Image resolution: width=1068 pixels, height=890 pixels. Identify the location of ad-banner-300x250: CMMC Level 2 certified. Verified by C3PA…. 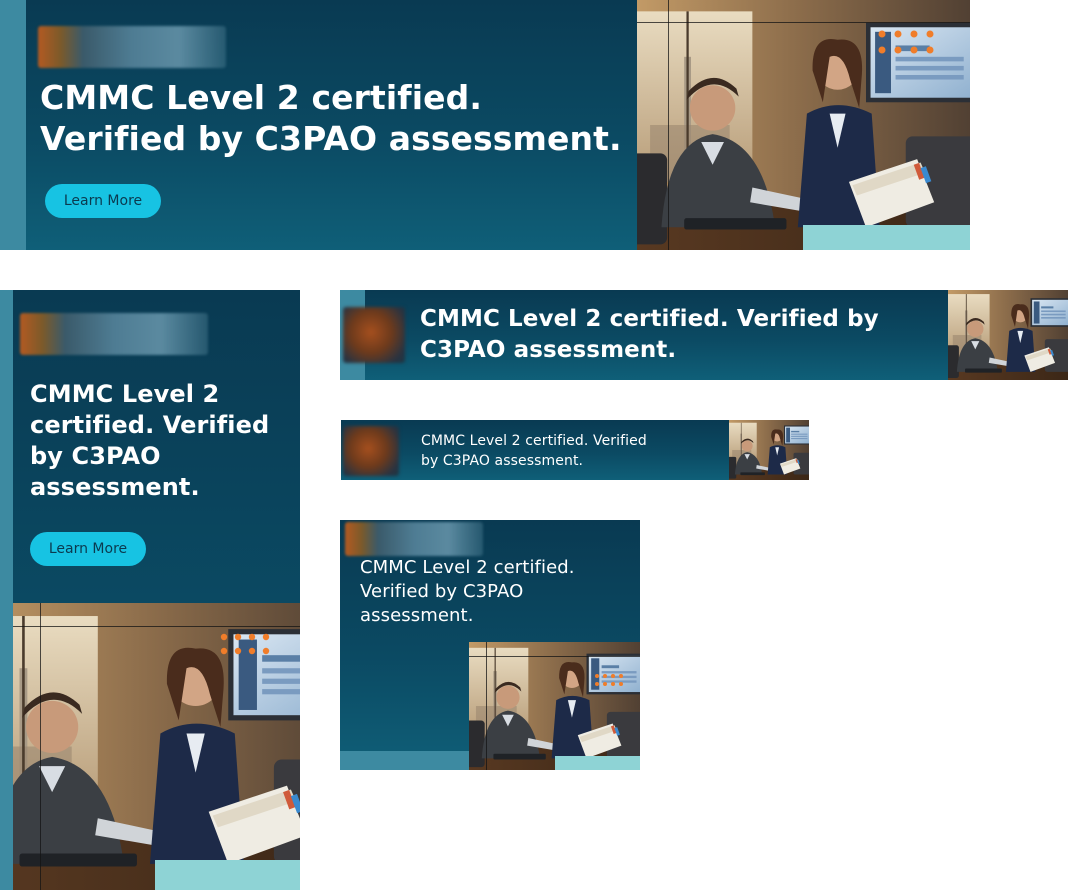
(490, 645).